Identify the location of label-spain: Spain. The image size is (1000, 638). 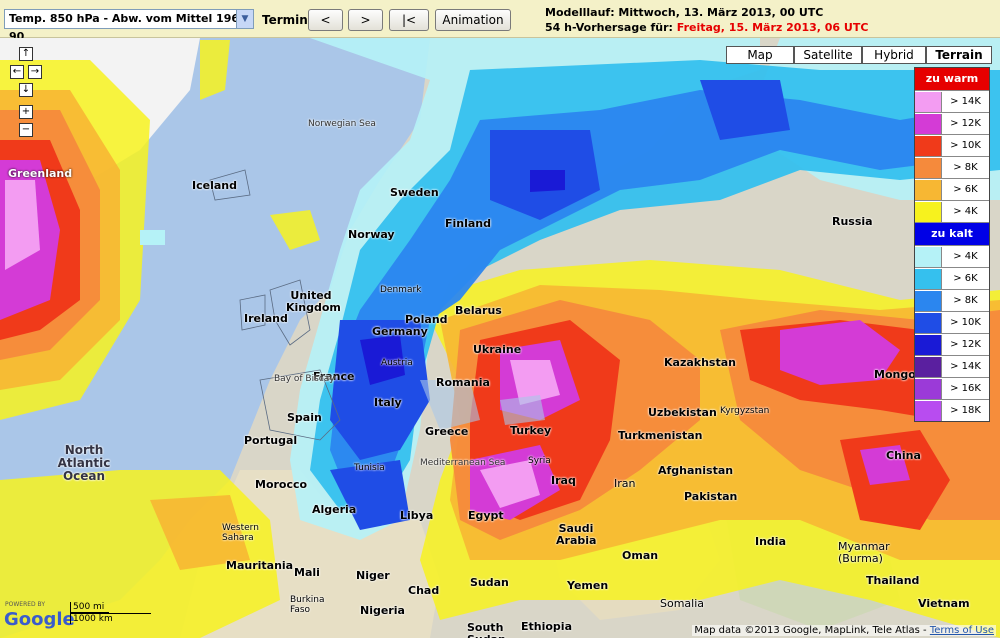
(304, 417).